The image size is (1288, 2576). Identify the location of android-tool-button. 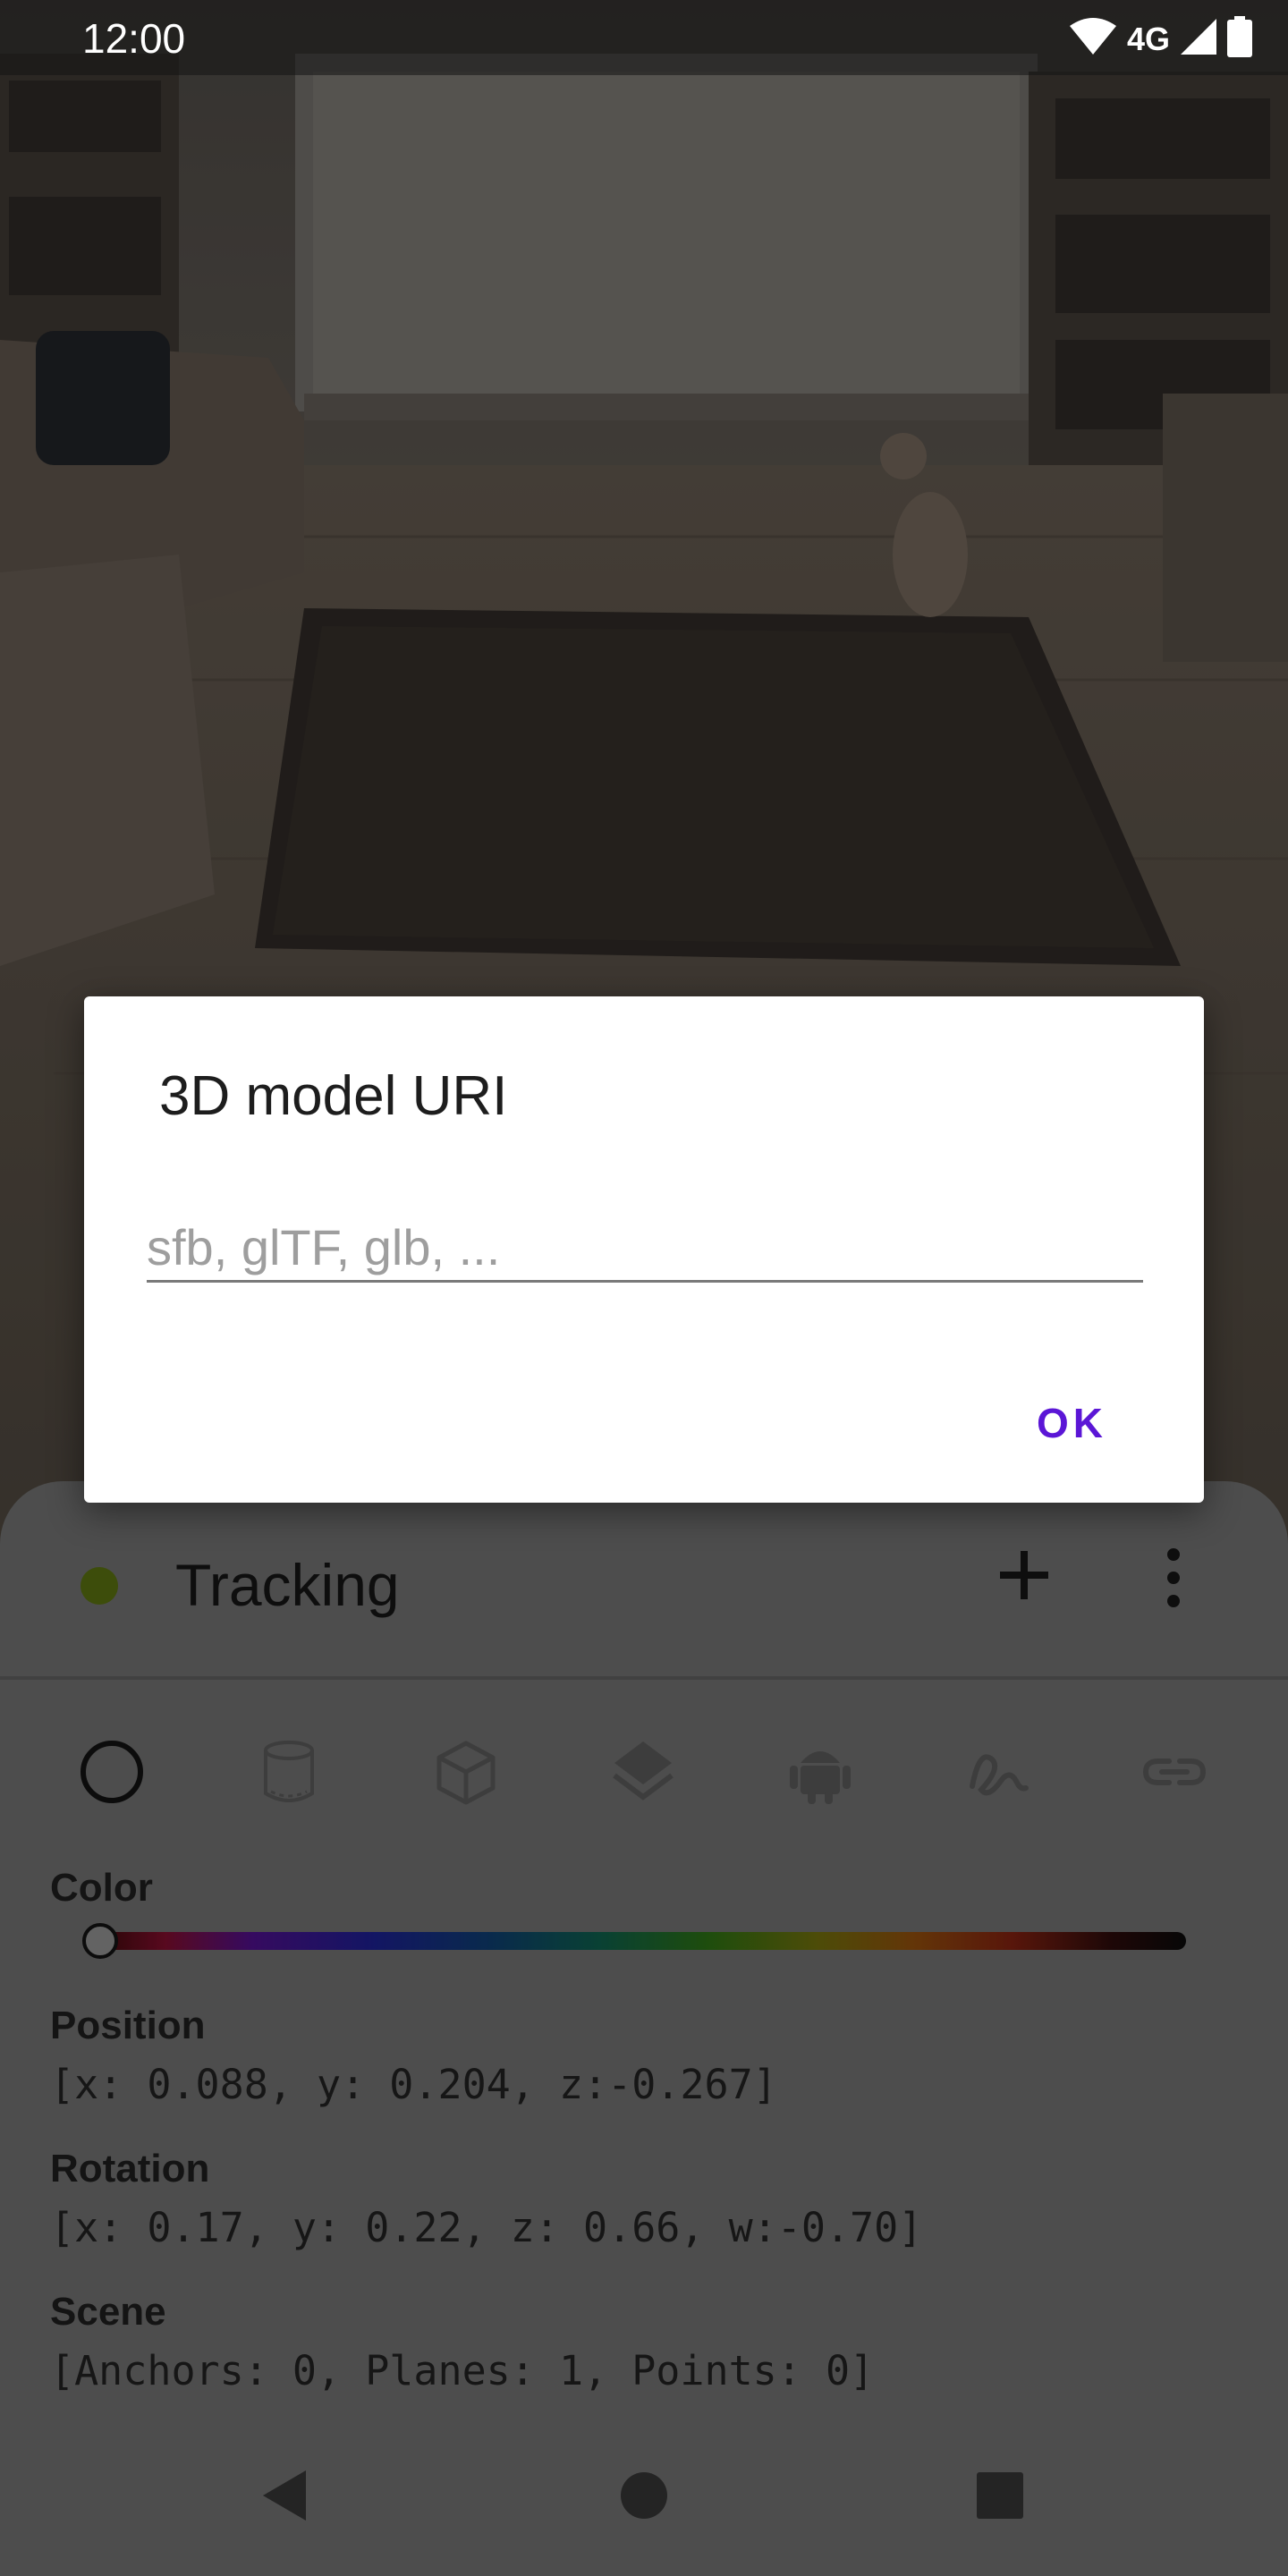
(820, 1772).